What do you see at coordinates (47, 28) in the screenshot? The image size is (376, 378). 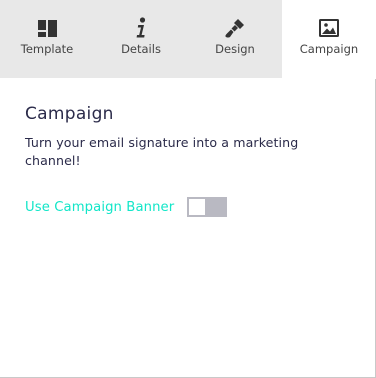 I see `template-layout-icon` at bounding box center [47, 28].